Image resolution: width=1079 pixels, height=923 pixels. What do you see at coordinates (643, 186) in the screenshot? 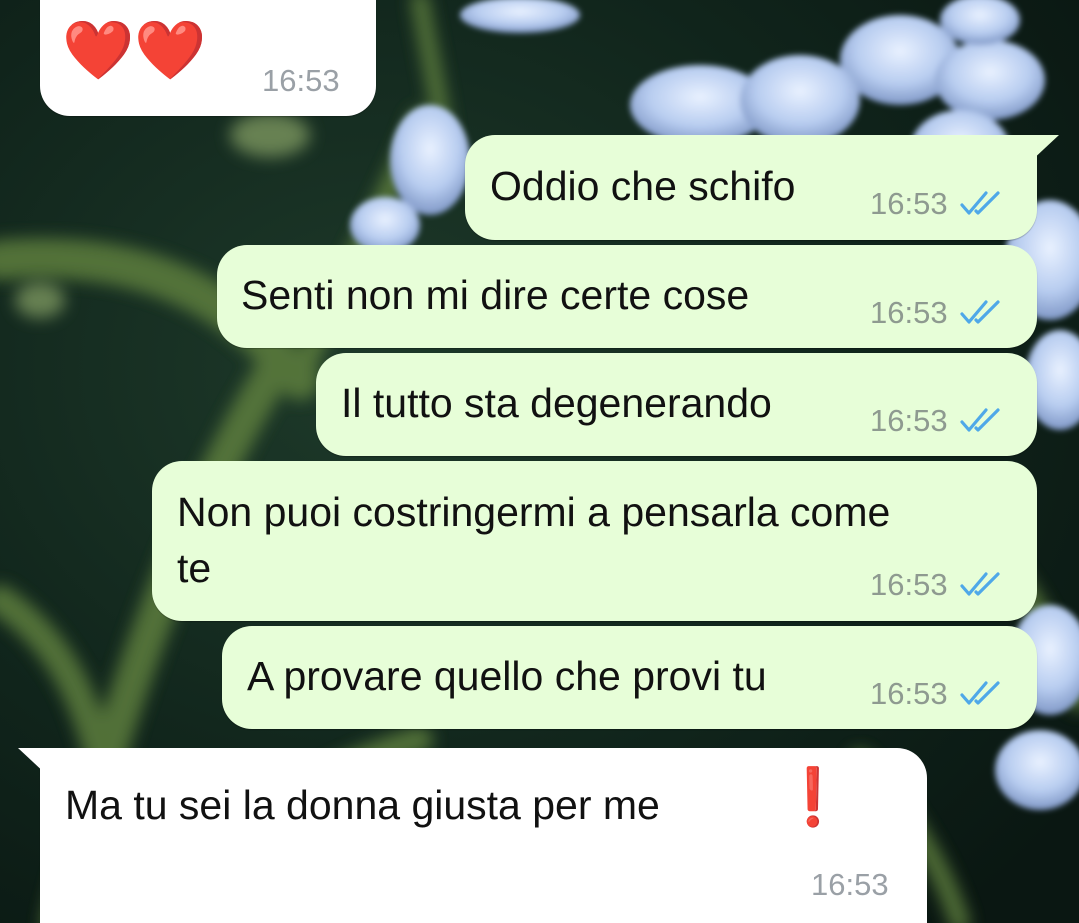
I see `message-text: Oddio che schifo` at bounding box center [643, 186].